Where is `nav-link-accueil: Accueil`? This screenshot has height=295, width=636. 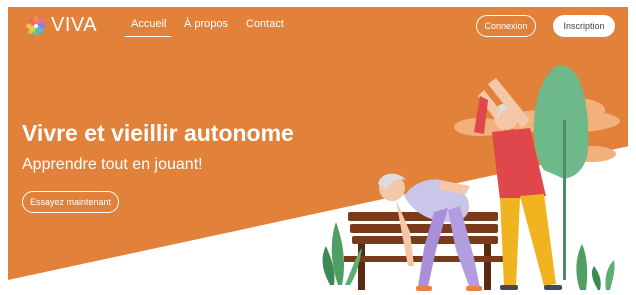
nav-link-accueil: Accueil is located at coordinates (148, 24).